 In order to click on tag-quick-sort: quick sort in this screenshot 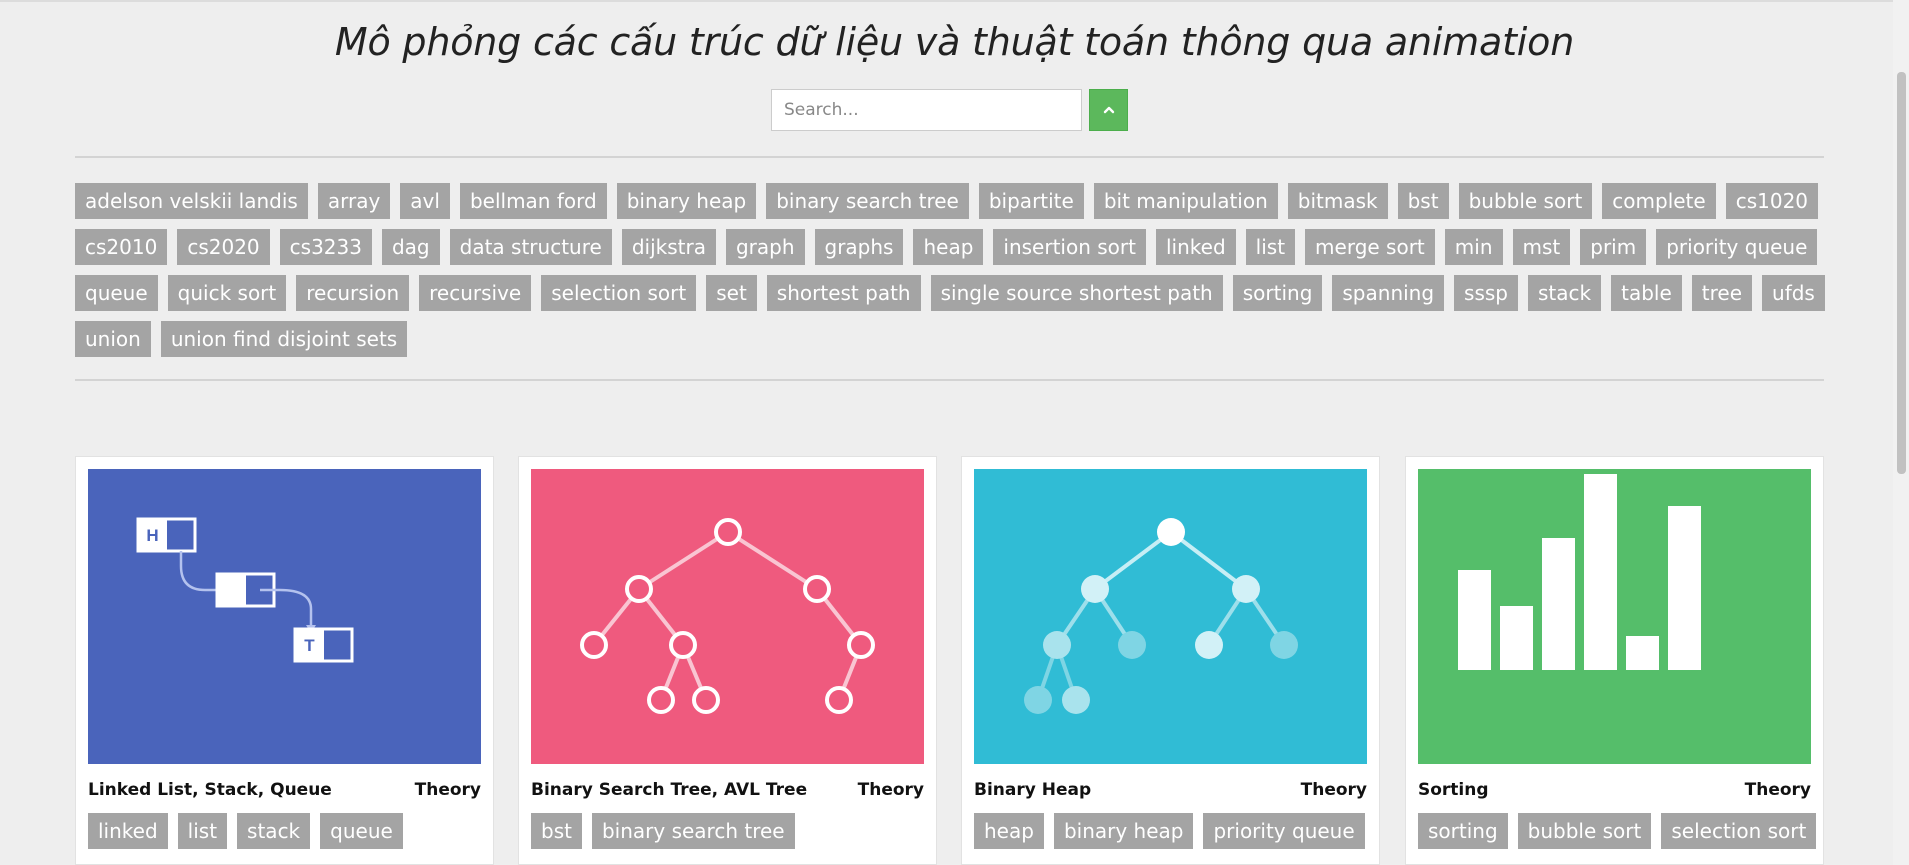, I will do `click(227, 293)`.